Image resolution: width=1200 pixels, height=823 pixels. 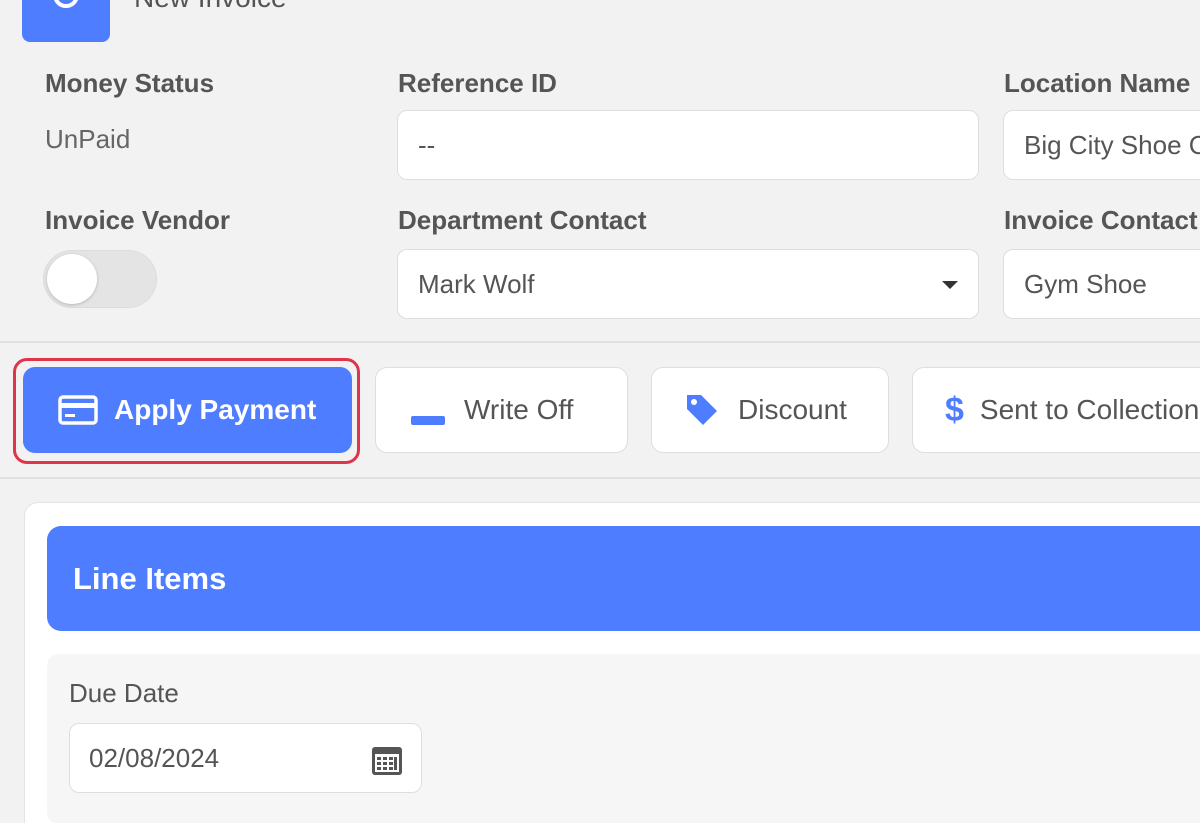 I want to click on page-title: New Invoice, so click(x=210, y=7).